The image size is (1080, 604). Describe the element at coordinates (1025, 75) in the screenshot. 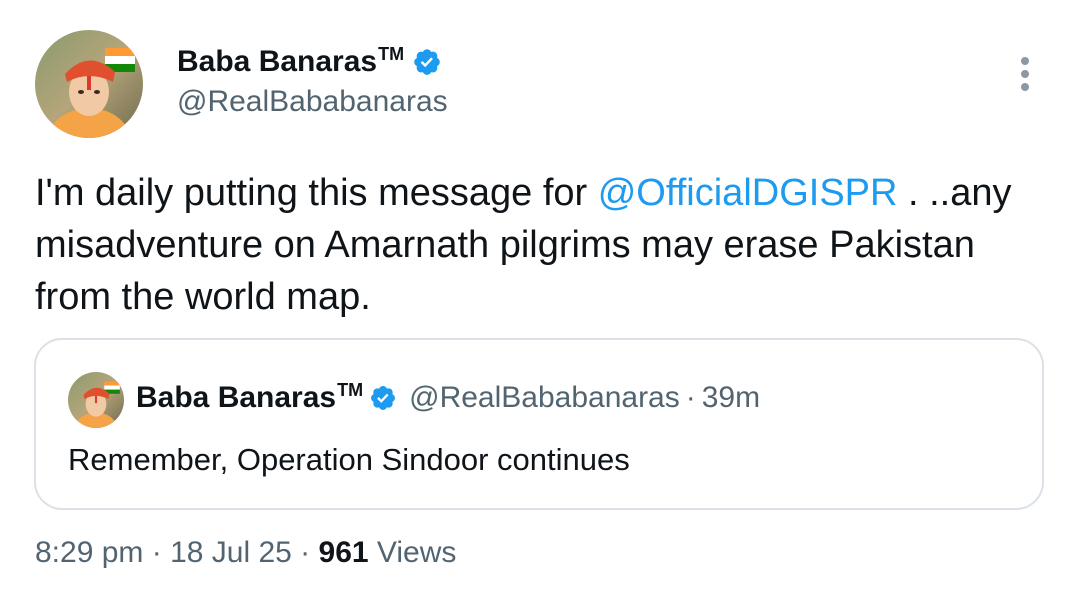

I see `more-options-icon` at that location.